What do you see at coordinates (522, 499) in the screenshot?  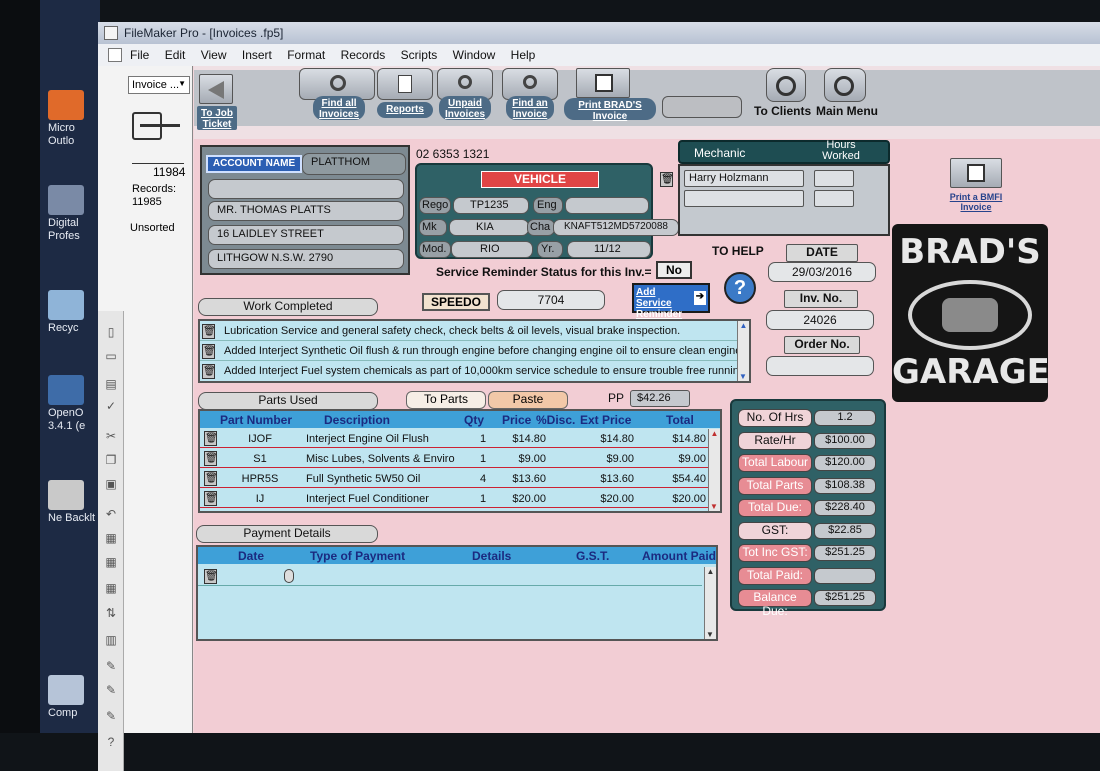 I see `parts-cell-price: $20.00` at bounding box center [522, 499].